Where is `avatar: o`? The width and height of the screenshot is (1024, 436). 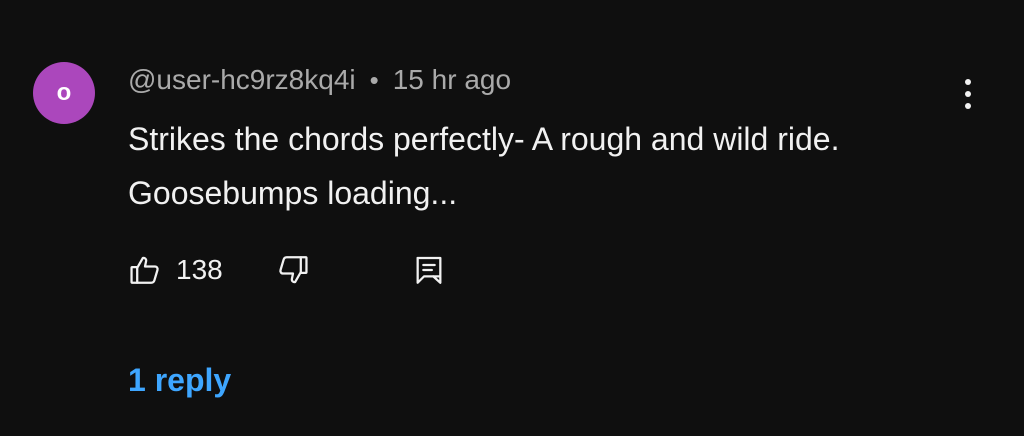 avatar: o is located at coordinates (64, 93).